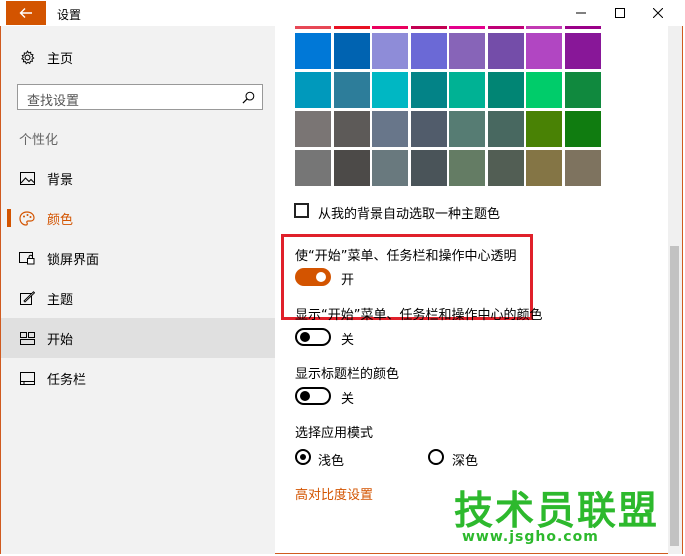 This screenshot has height=556, width=685. I want to click on back-arrow-icon, so click(25, 13).